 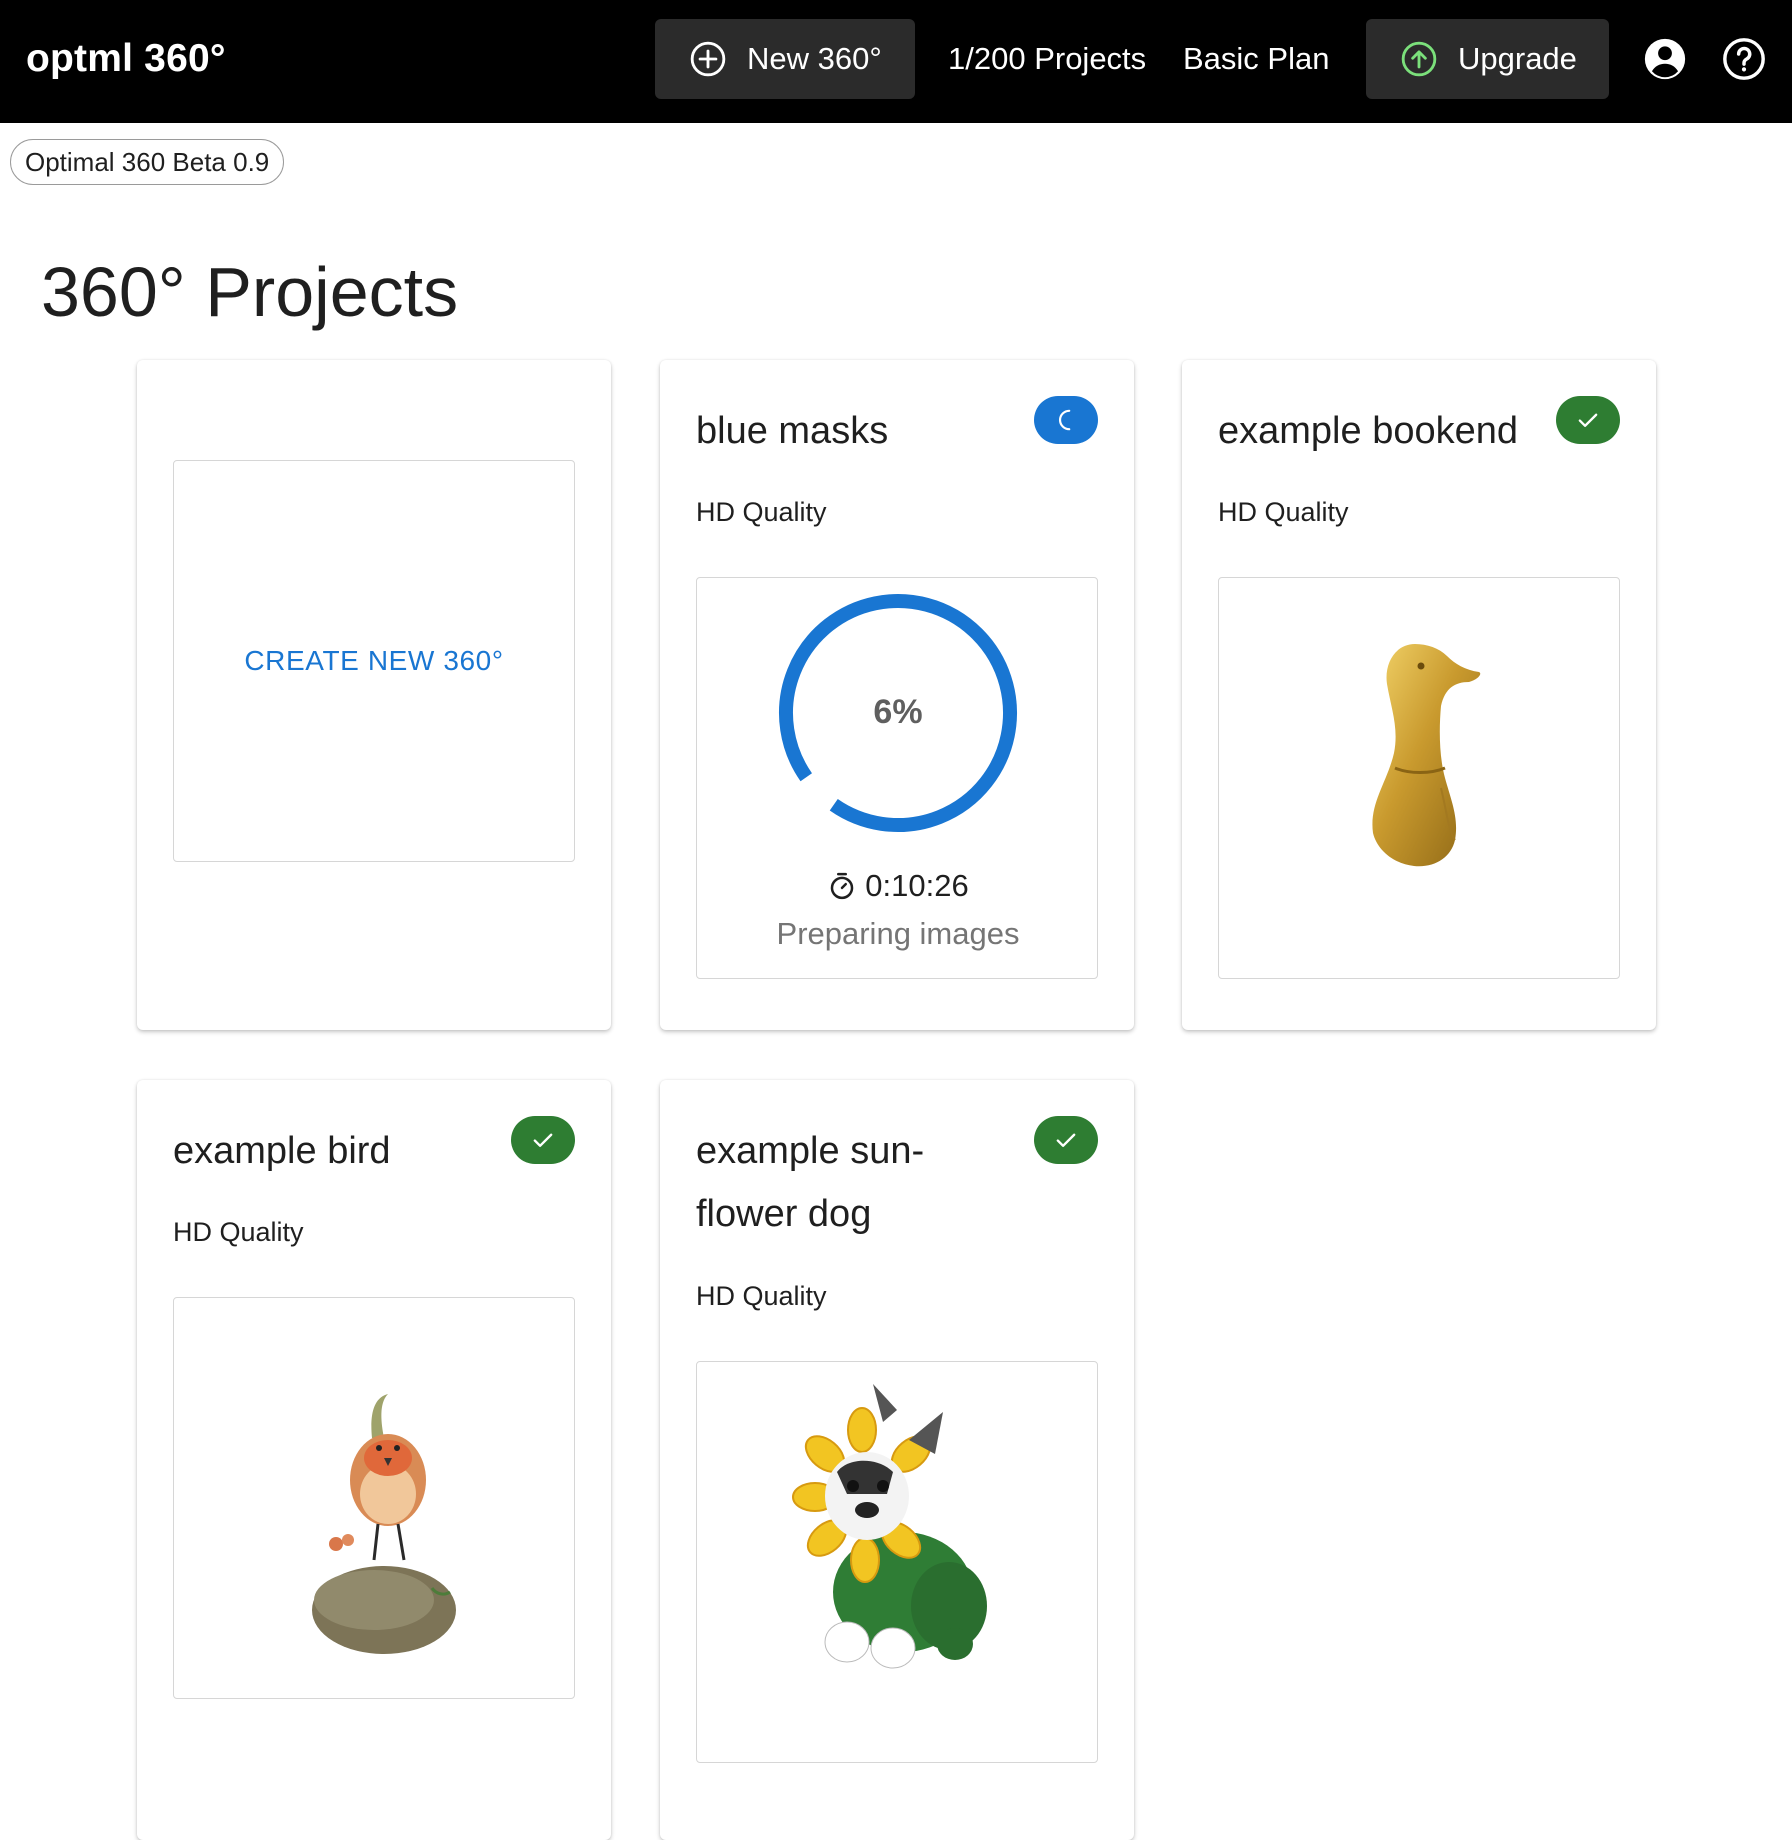 What do you see at coordinates (814, 58) in the screenshot?
I see `new-360-label: New 360°` at bounding box center [814, 58].